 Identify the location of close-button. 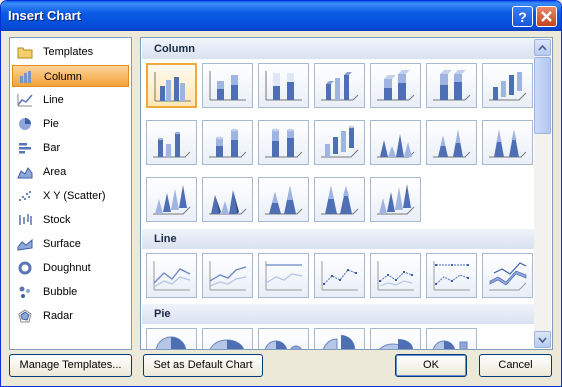
(546, 16).